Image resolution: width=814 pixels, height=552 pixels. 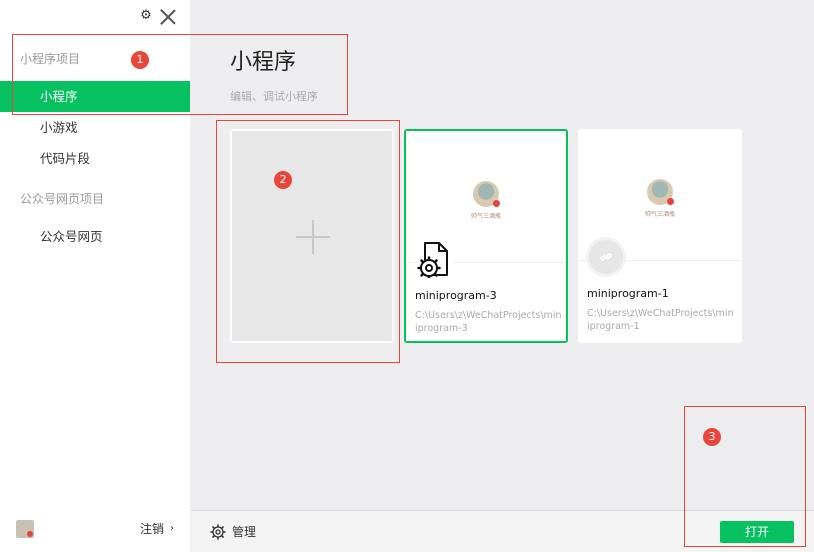 I want to click on logout-label: 注销, so click(x=151, y=529).